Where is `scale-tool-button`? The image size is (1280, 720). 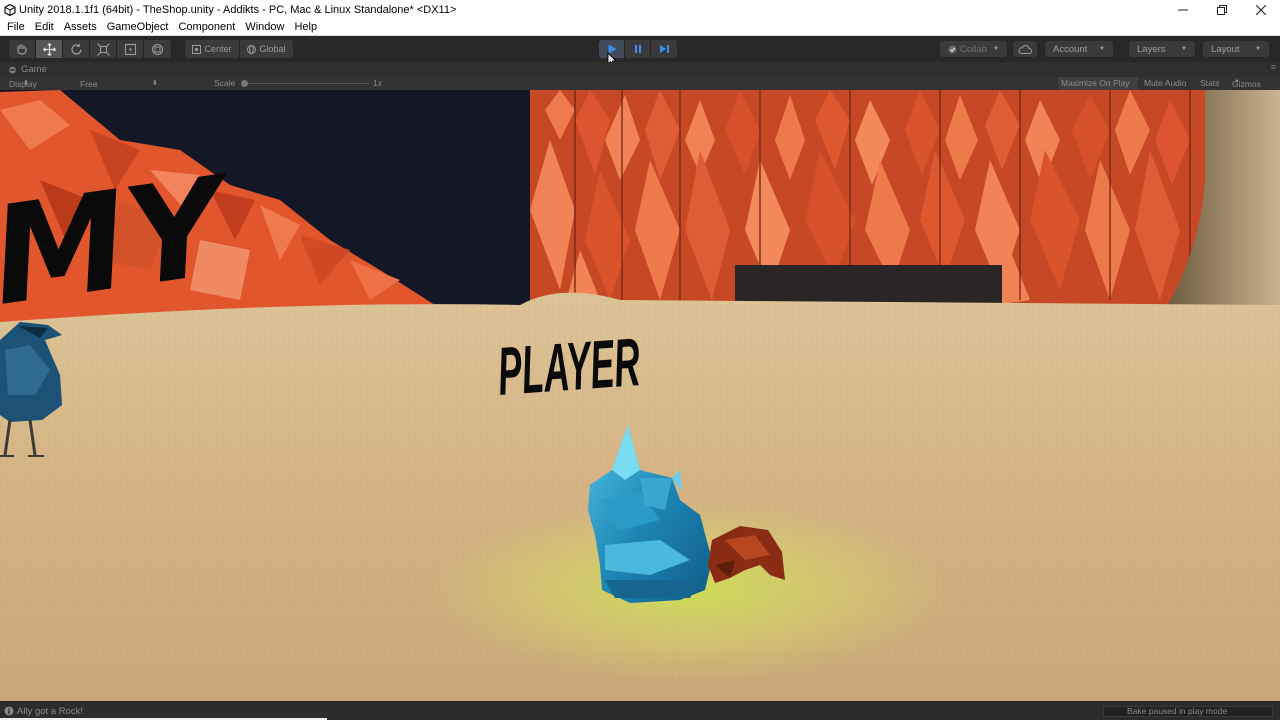 scale-tool-button is located at coordinates (103, 49).